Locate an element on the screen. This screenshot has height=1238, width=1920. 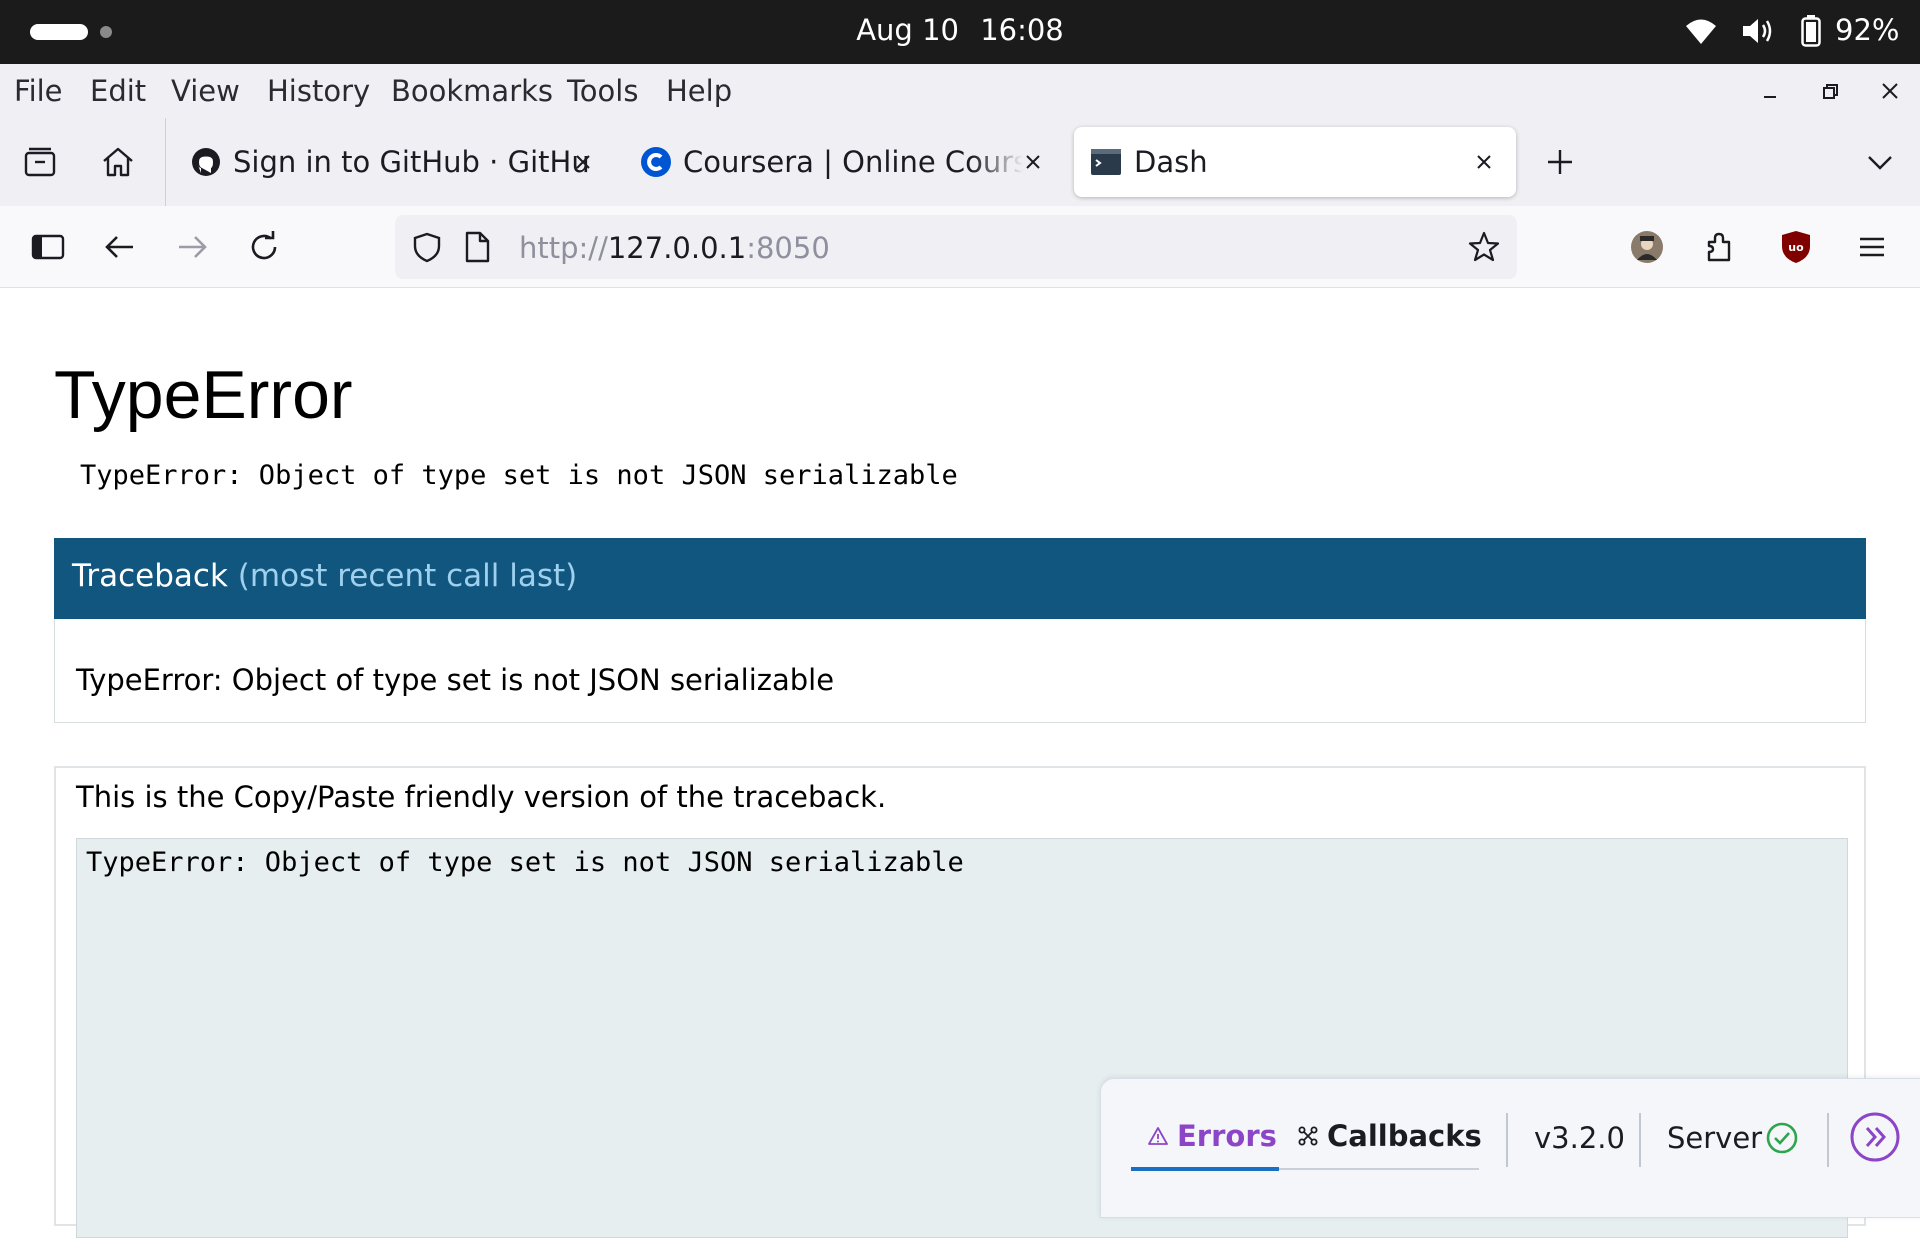
traceback-label: Traceback is located at coordinates (150, 576).